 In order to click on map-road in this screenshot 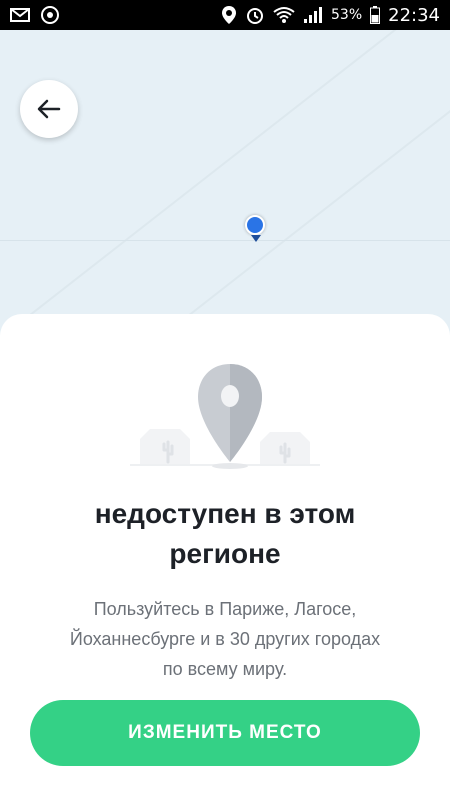, I will do `click(225, 240)`.